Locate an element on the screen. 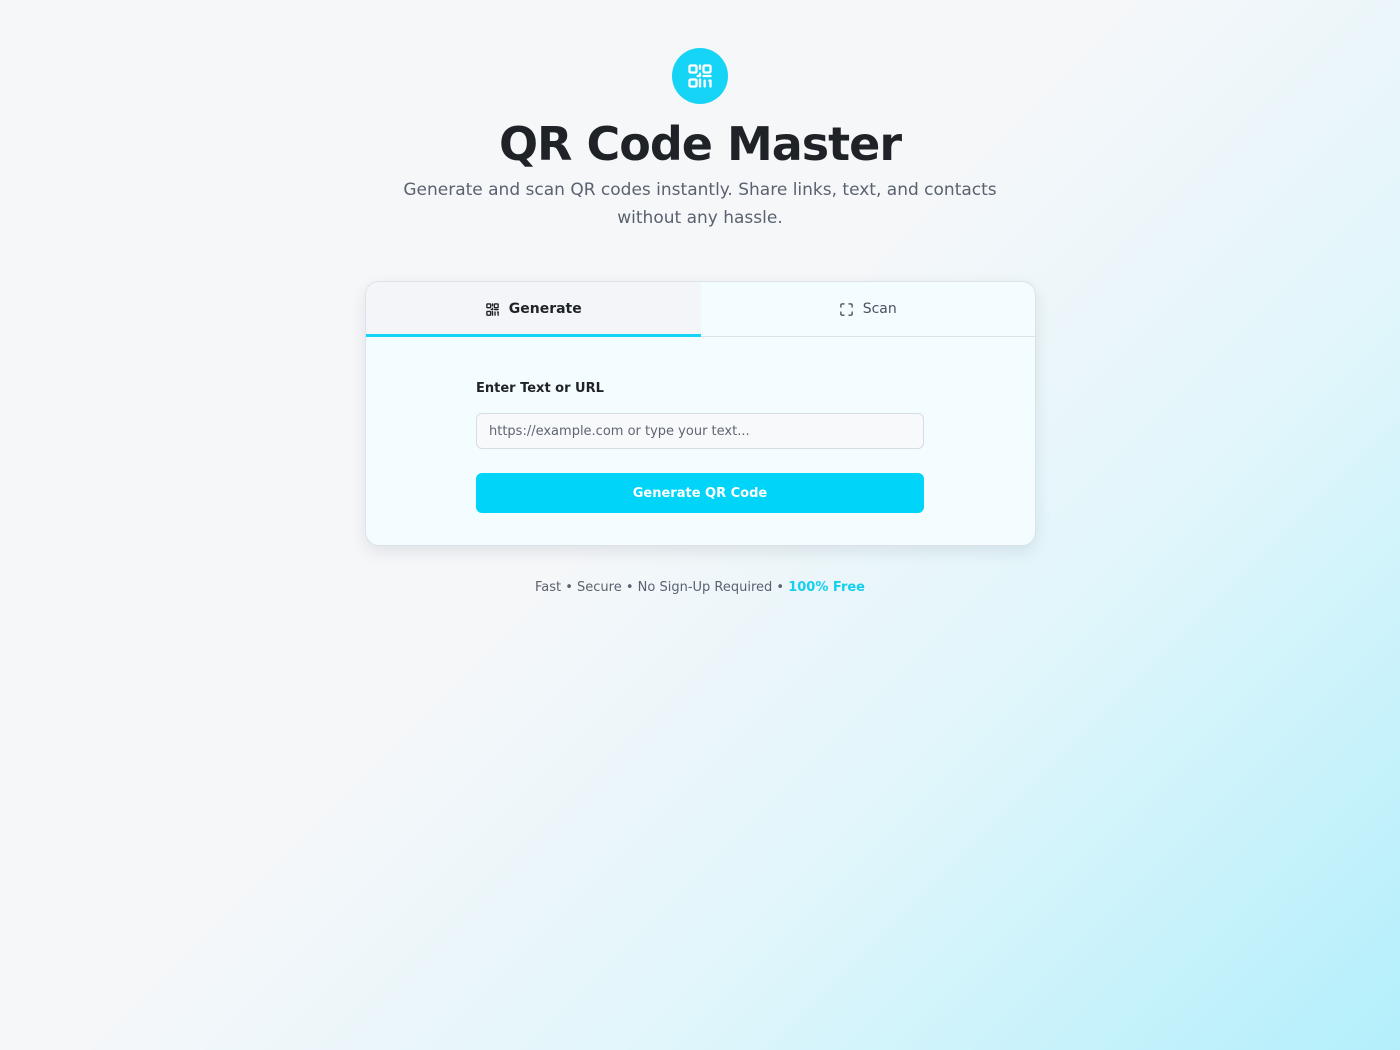 The width and height of the screenshot is (1400, 1050). text-url-input is located at coordinates (700, 431).